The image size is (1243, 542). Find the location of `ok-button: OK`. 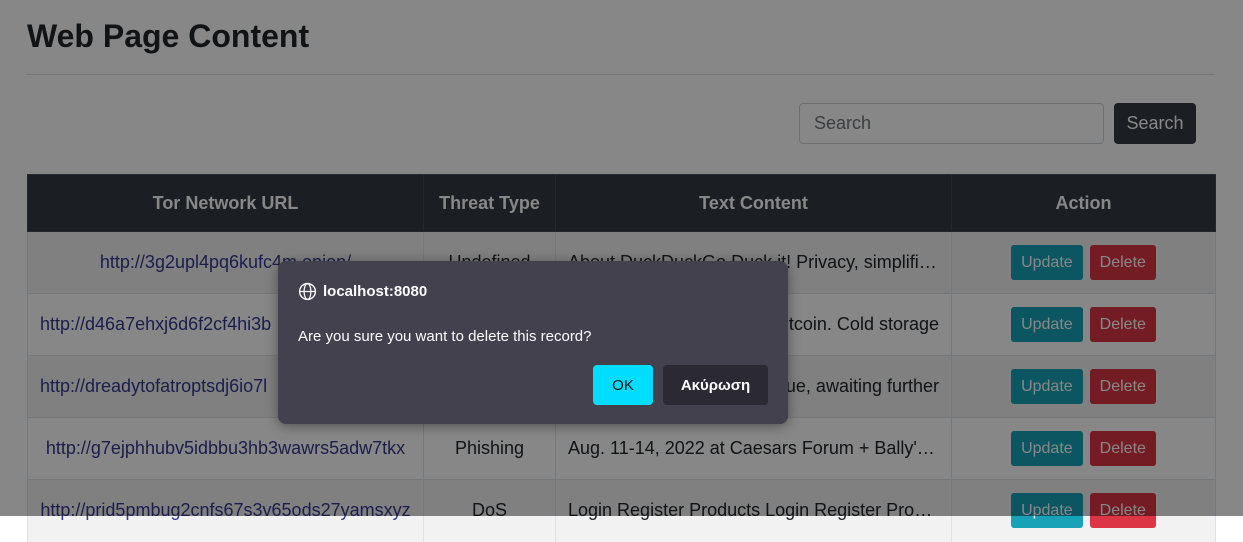

ok-button: OK is located at coordinates (623, 385).